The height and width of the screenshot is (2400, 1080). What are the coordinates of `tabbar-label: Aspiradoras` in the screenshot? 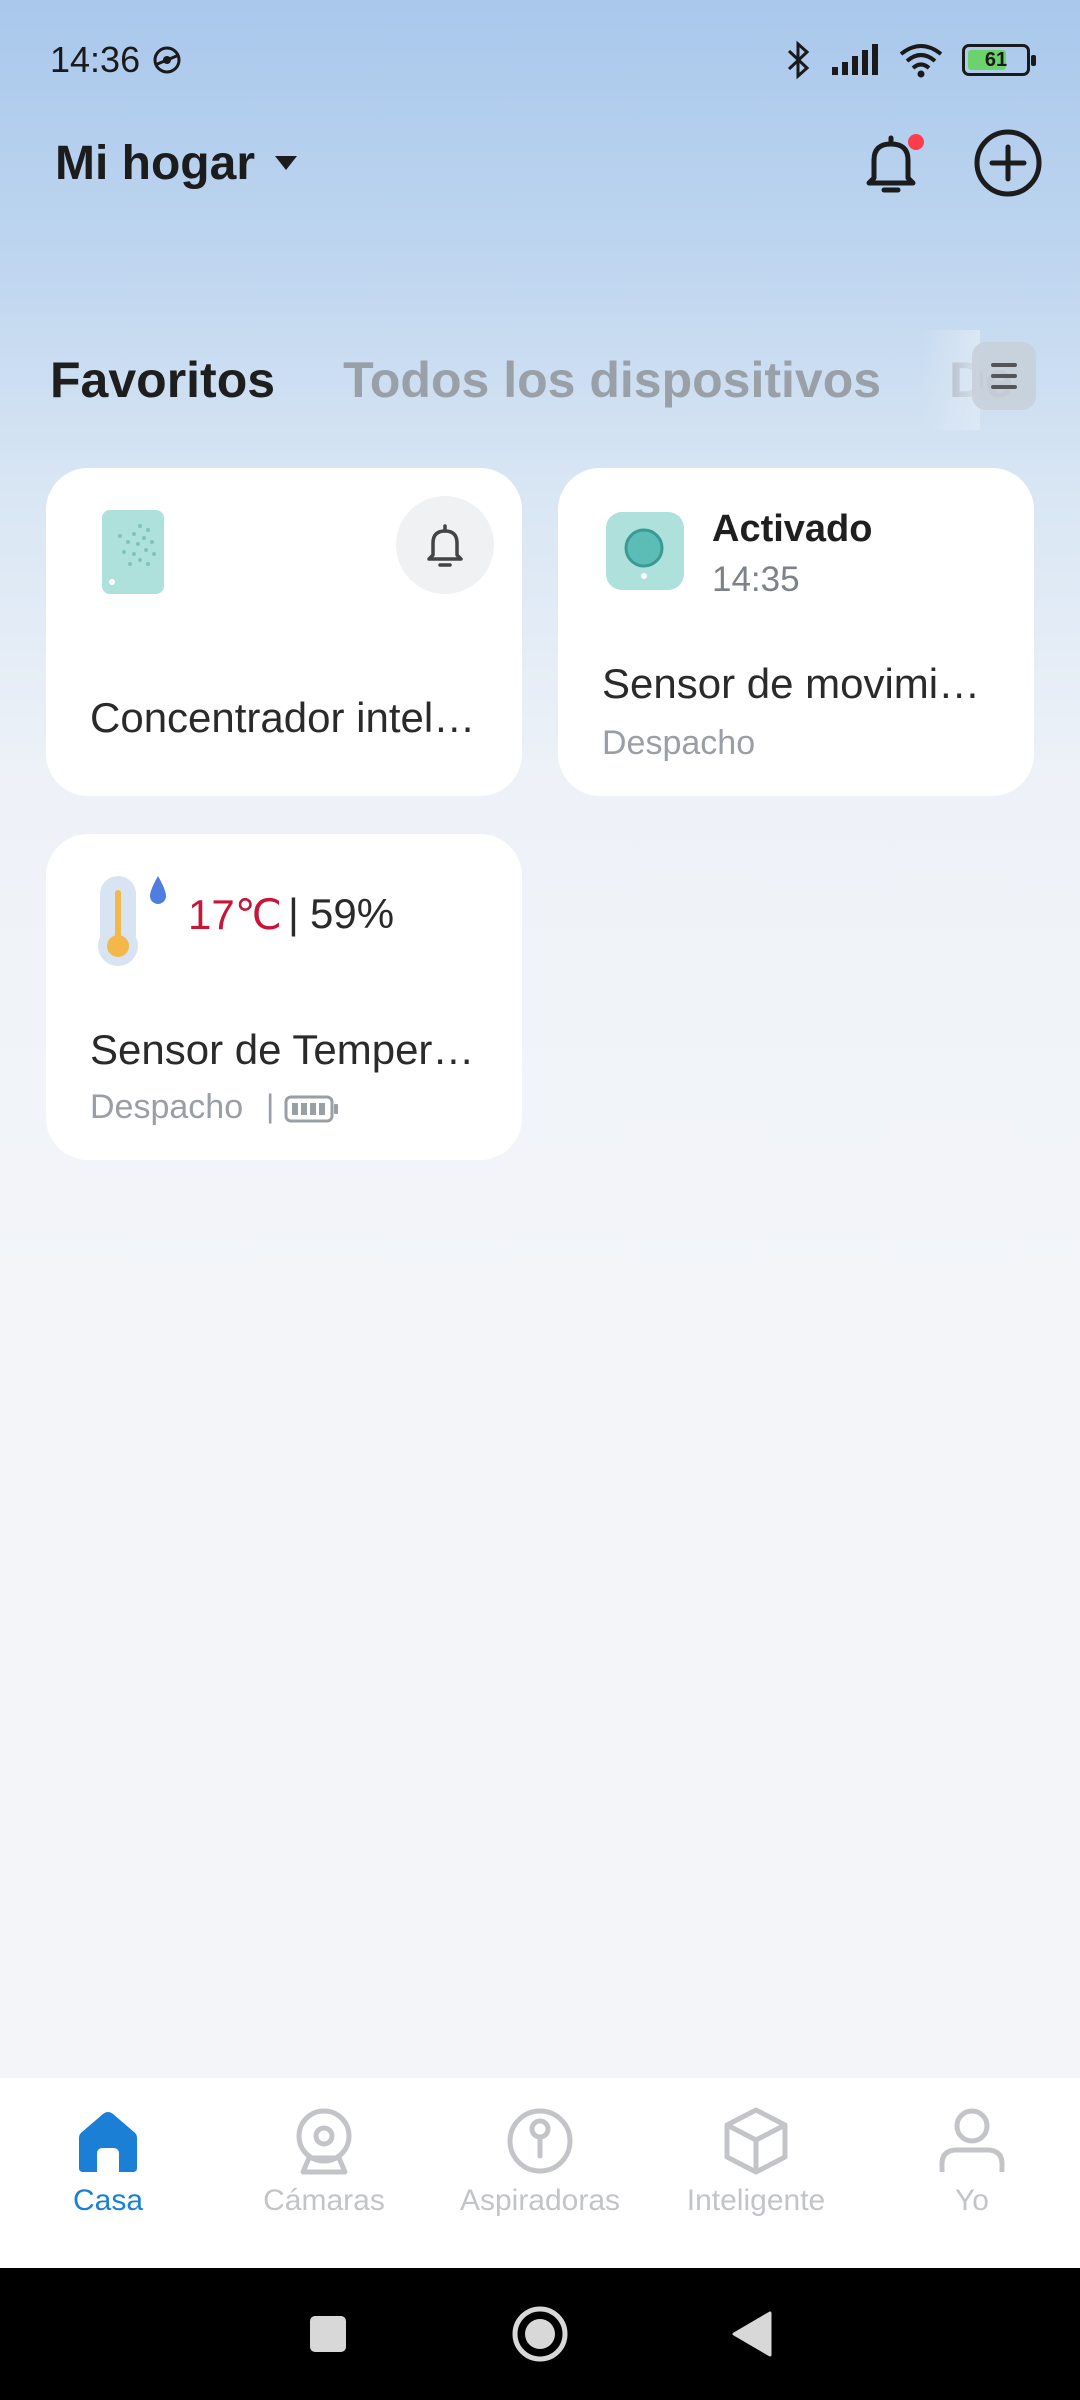 It's located at (540, 2200).